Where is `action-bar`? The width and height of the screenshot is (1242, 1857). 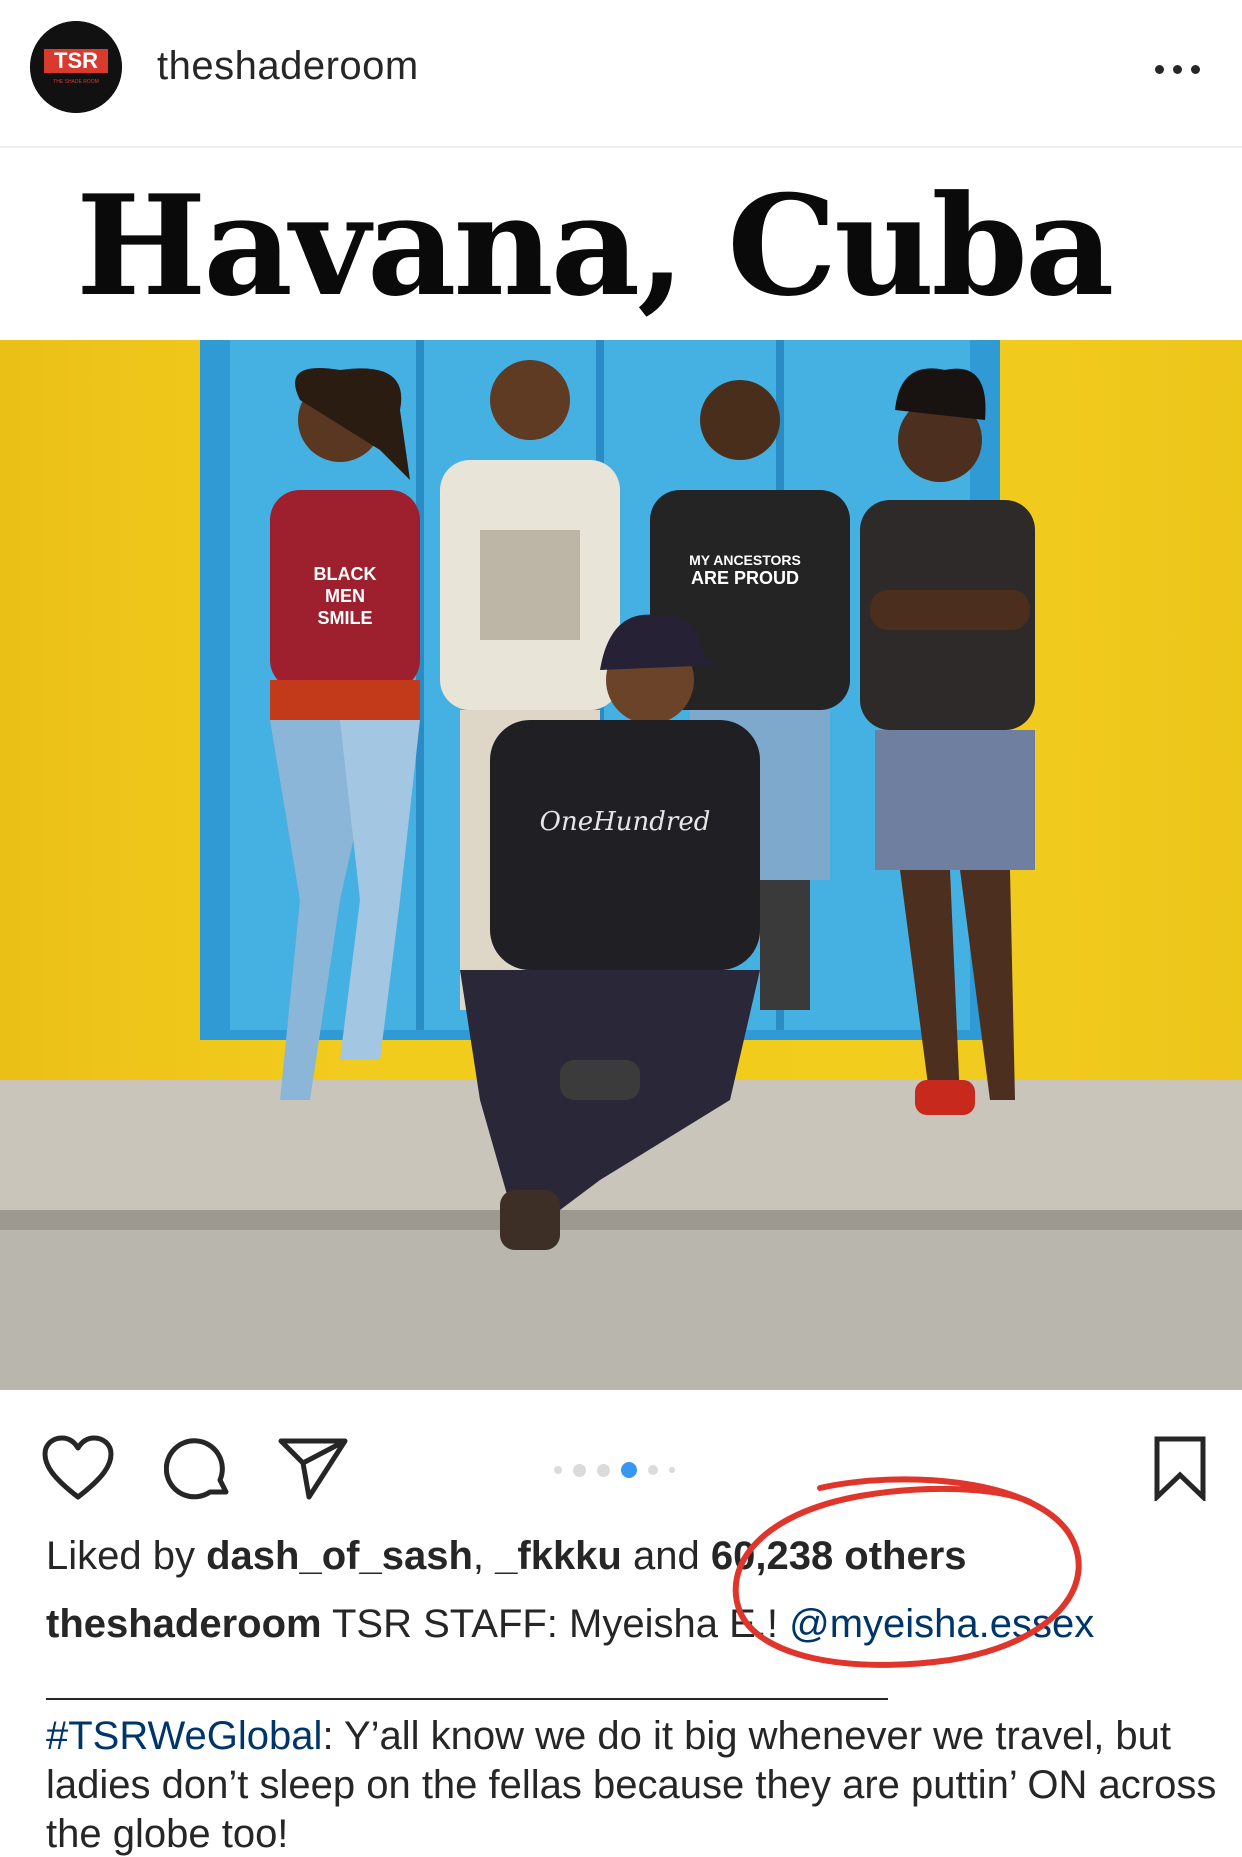
action-bar is located at coordinates (621, 1463).